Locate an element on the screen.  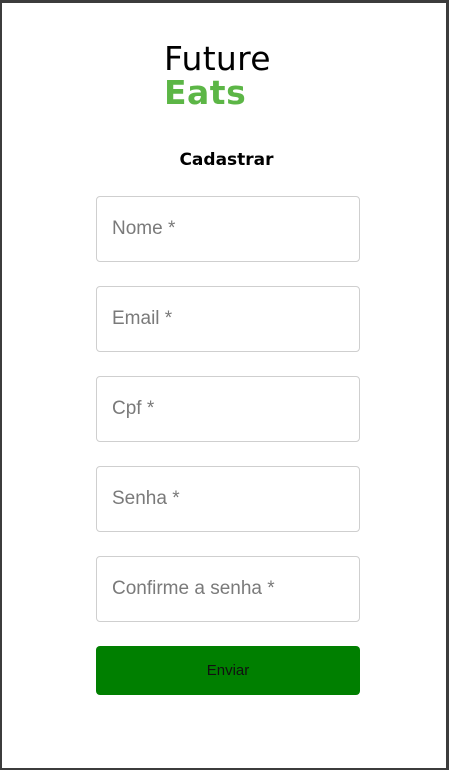
page-title: Cadastrar is located at coordinates (226, 160).